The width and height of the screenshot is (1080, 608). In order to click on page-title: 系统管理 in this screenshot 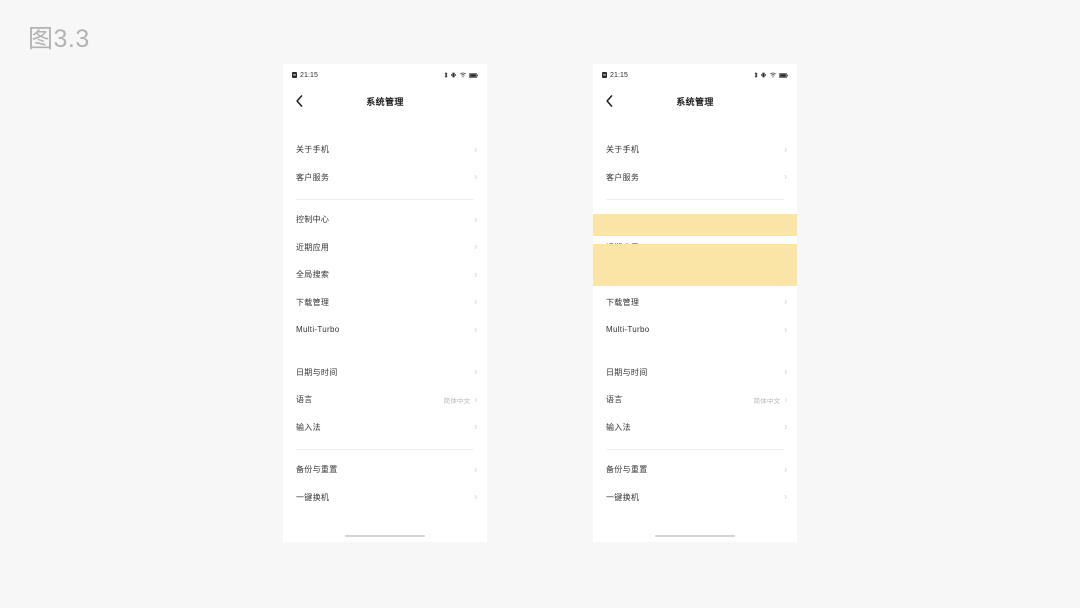, I will do `click(695, 101)`.